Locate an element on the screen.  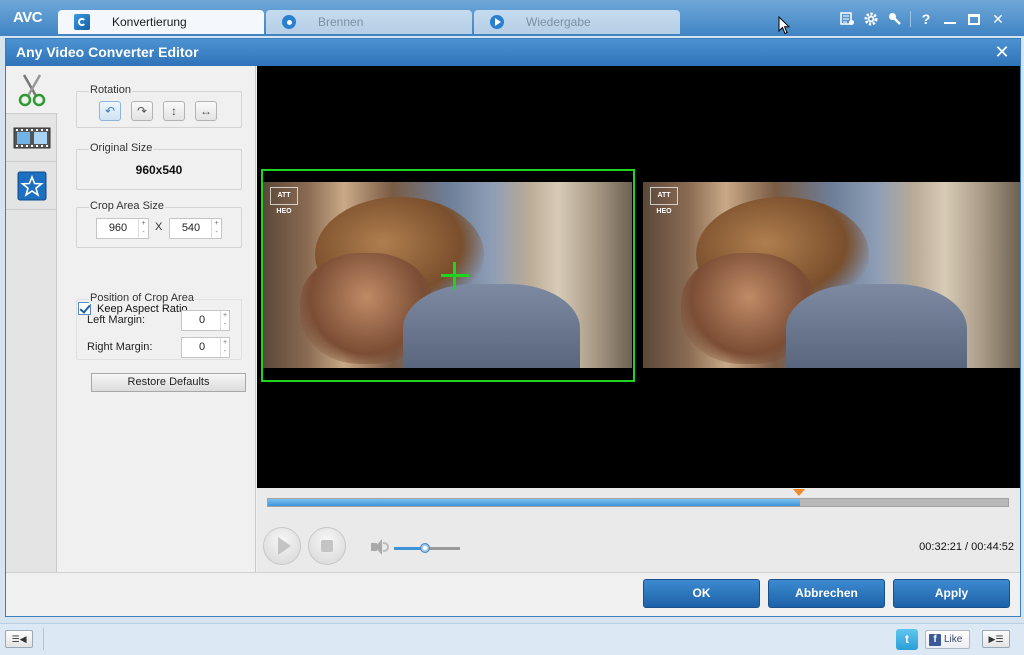
tab-label: Wiedergabe is located at coordinates (558, 22).